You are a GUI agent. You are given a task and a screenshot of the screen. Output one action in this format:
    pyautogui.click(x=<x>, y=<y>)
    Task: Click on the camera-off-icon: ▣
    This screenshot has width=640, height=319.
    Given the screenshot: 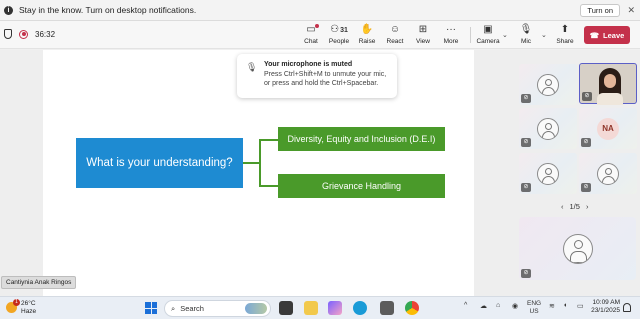 What is the action you would take?
    pyautogui.click(x=488, y=29)
    